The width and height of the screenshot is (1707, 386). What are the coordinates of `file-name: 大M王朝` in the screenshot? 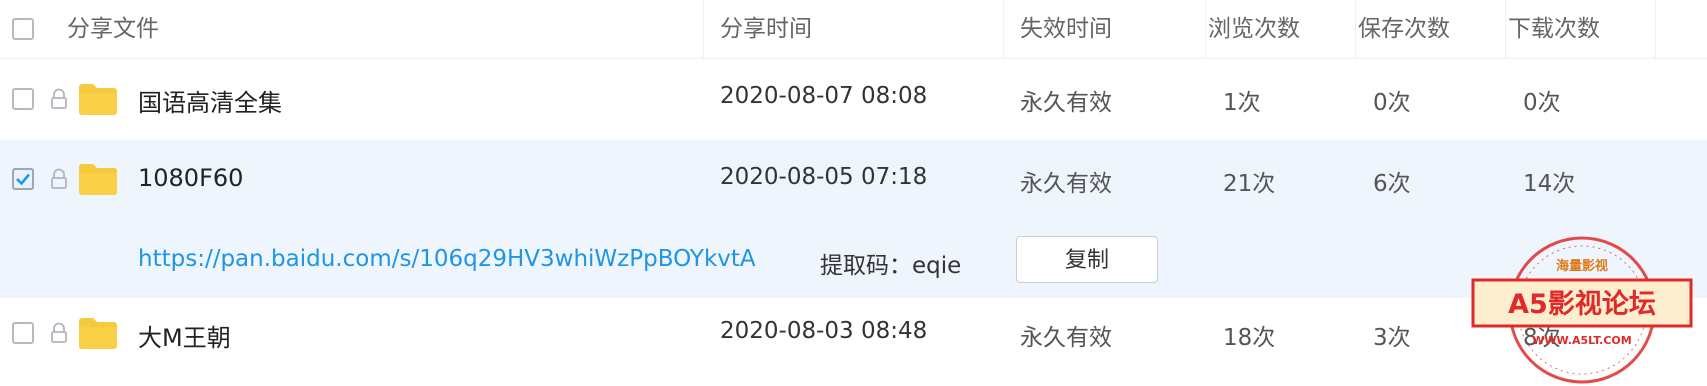 It's located at (184, 335).